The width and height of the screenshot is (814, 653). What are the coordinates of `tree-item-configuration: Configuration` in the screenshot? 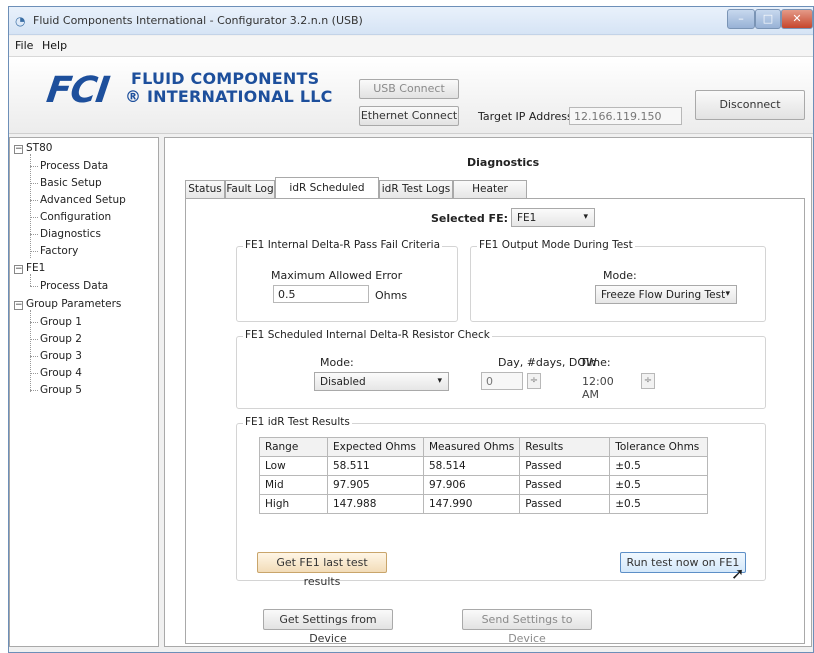 It's located at (75, 217).